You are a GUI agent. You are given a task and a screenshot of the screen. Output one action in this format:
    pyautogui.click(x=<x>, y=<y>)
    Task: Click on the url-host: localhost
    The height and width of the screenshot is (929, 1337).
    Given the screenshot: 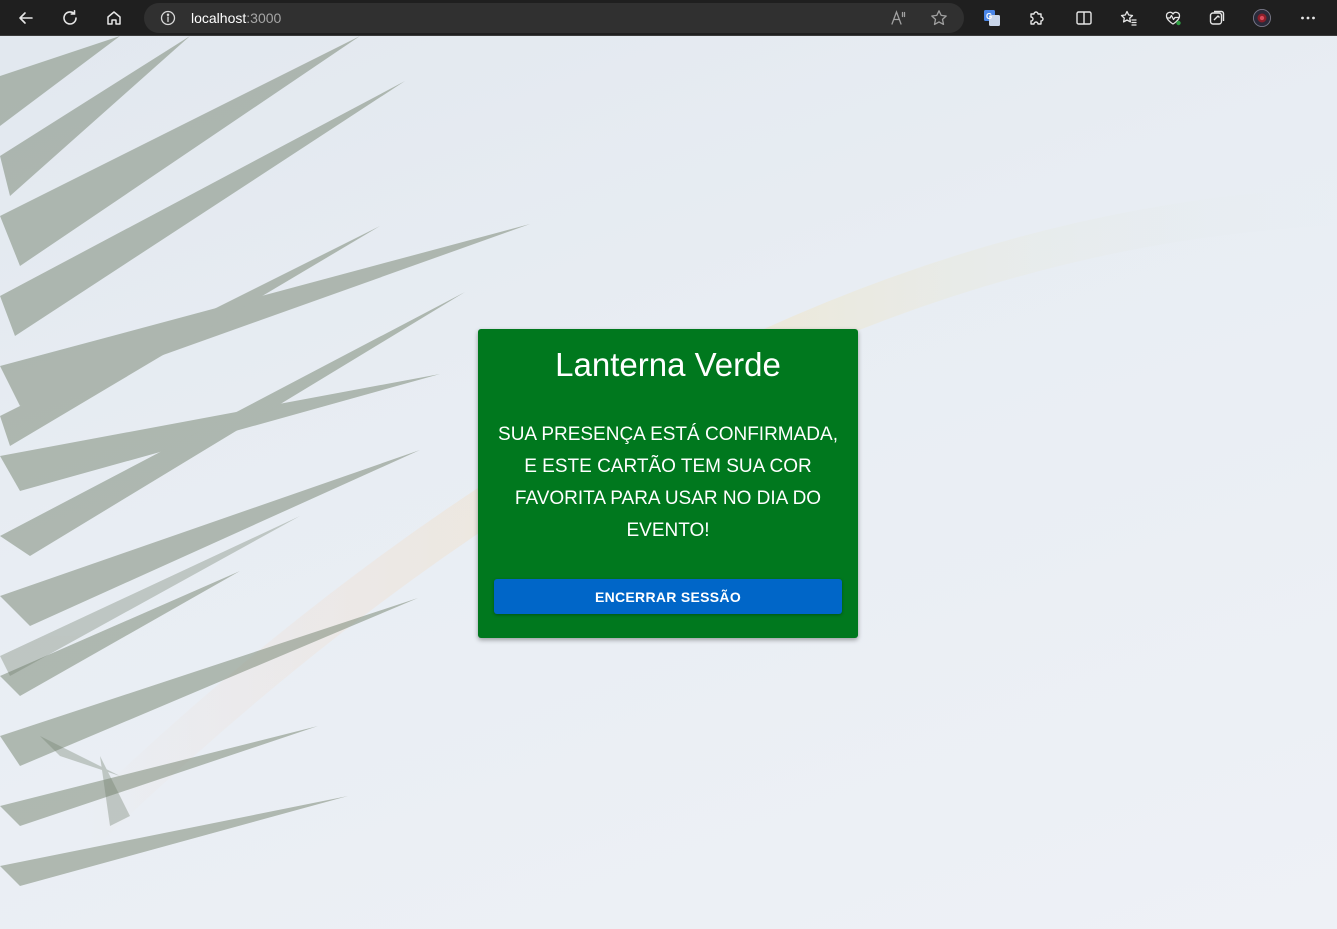 What is the action you would take?
    pyautogui.click(x=219, y=18)
    